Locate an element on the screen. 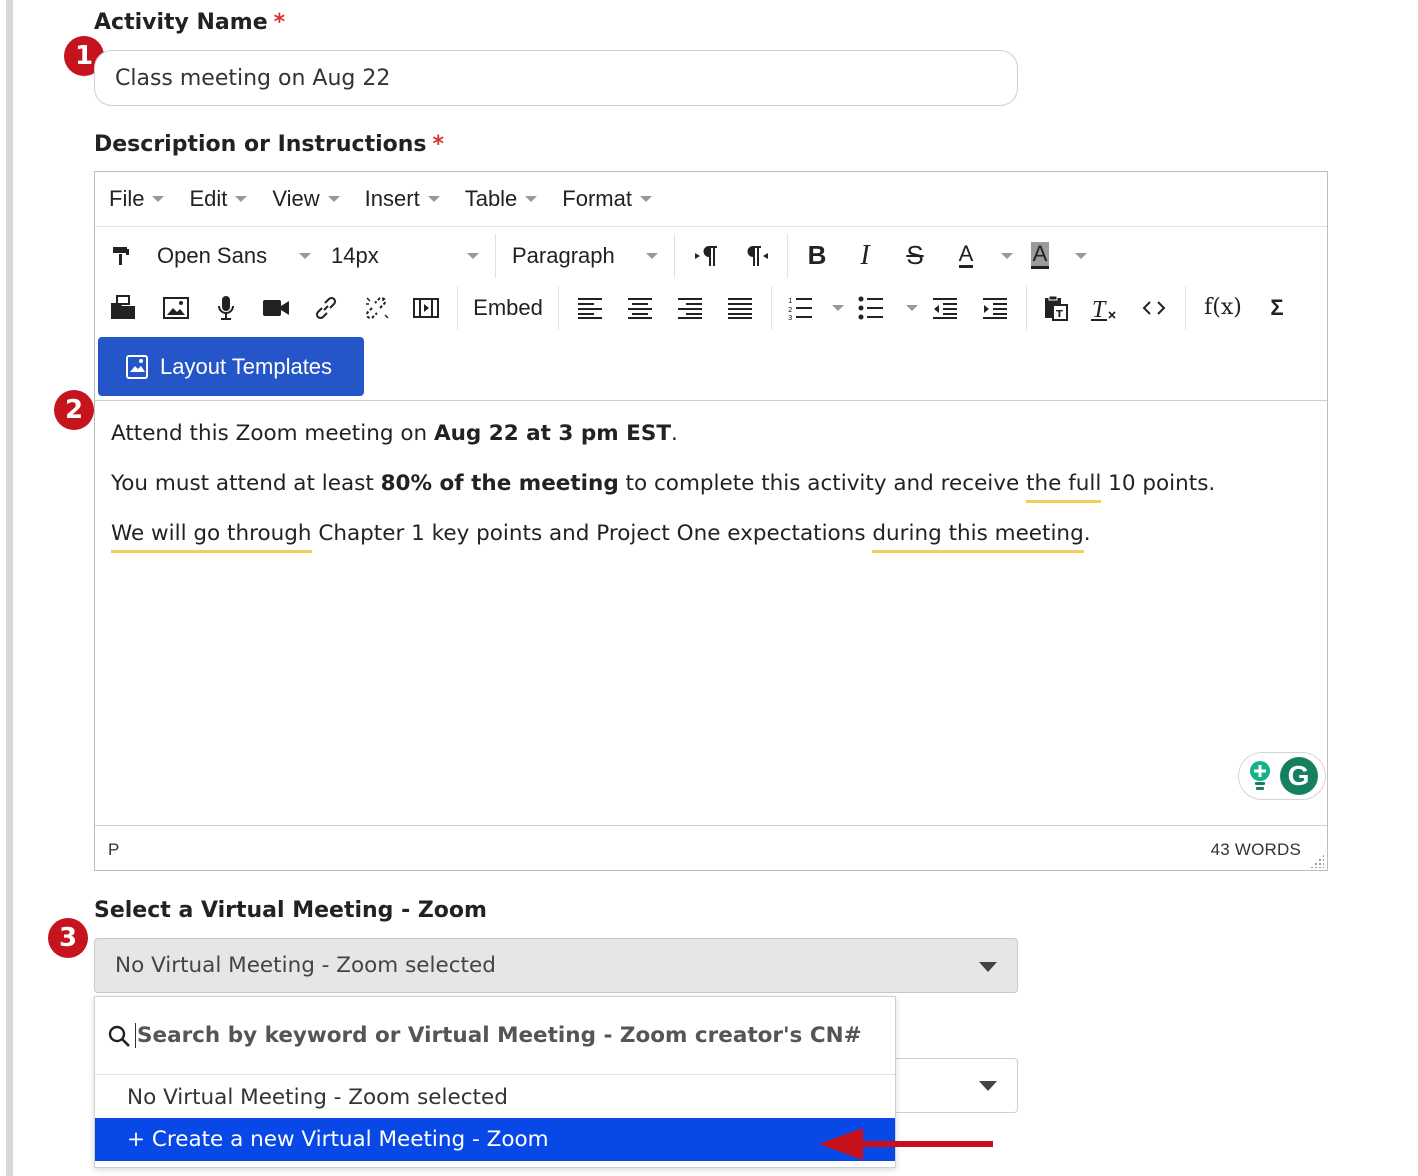 The width and height of the screenshot is (1418, 1176). search-icon is located at coordinates (119, 1036).